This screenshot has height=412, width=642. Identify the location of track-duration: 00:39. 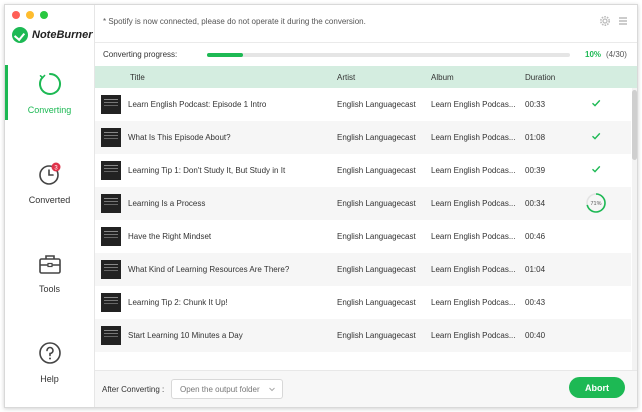
(535, 170).